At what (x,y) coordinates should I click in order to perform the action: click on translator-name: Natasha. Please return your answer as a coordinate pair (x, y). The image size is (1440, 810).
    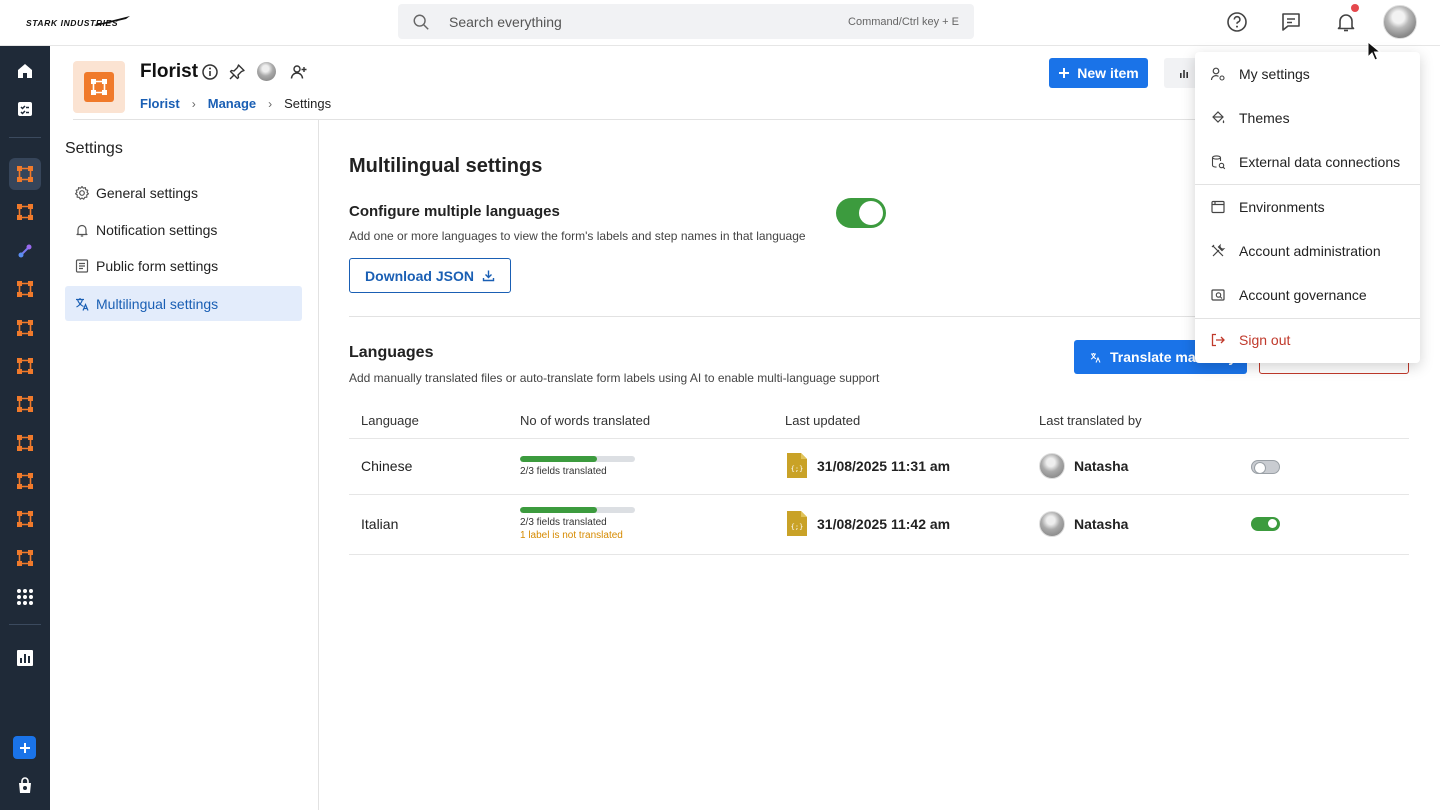
    Looking at the image, I should click on (1101, 466).